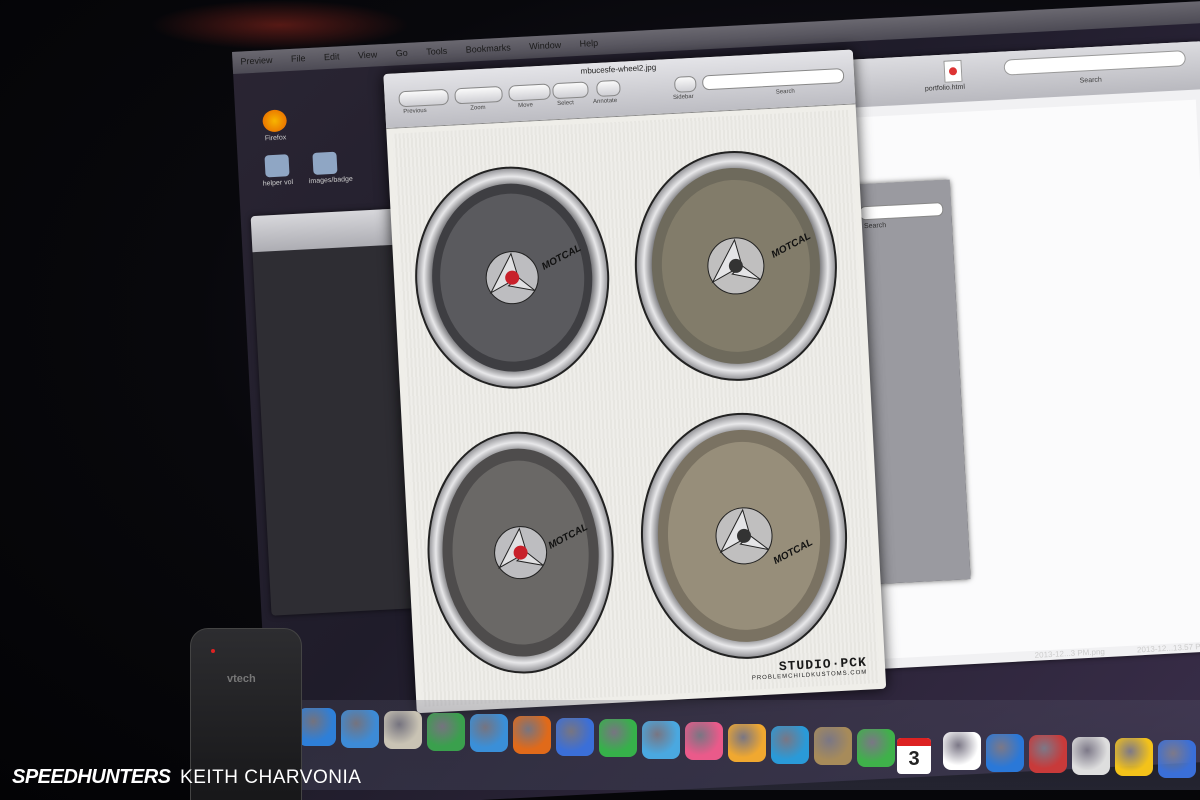  I want to click on photo-credit: SPEEDHUNTERS KEITH CHARVONIA, so click(186, 777).